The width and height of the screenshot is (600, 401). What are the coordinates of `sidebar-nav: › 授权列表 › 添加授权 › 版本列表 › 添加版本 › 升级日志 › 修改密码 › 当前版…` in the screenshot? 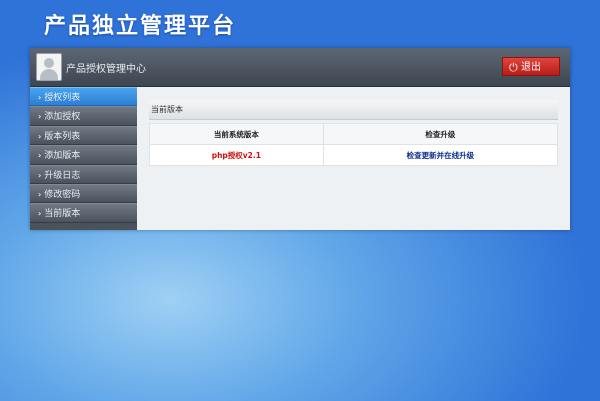 It's located at (83, 158).